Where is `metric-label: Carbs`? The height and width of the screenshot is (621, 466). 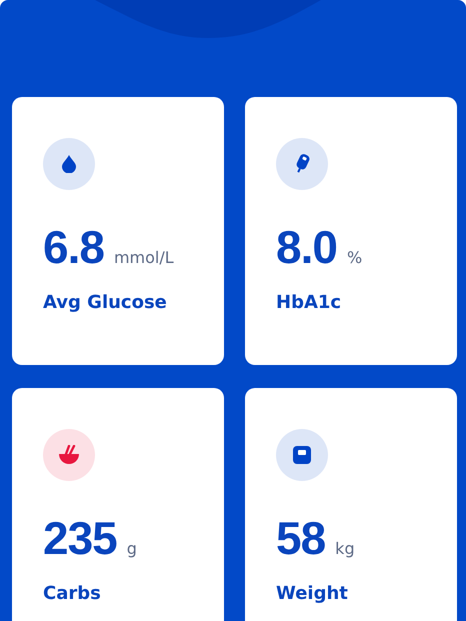 metric-label: Carbs is located at coordinates (72, 593).